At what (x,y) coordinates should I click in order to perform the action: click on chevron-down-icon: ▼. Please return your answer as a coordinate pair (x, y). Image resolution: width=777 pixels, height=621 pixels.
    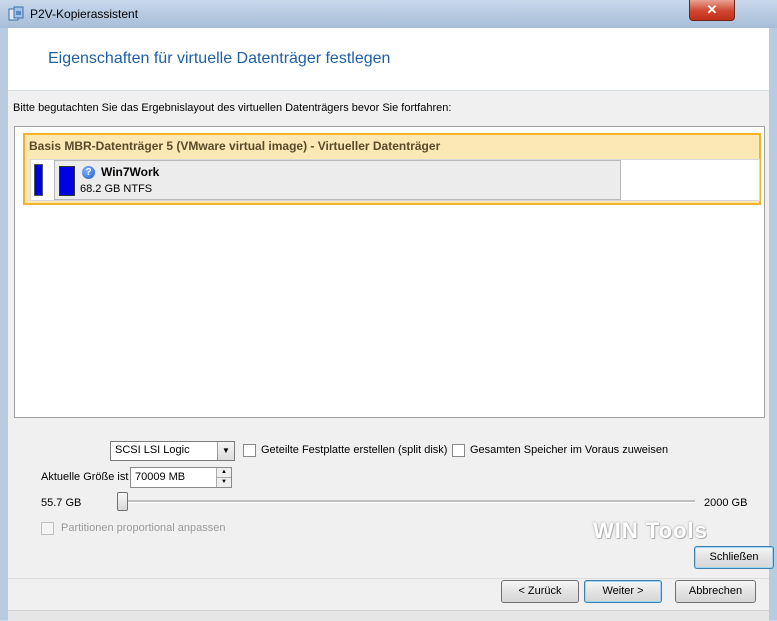
    Looking at the image, I should click on (225, 451).